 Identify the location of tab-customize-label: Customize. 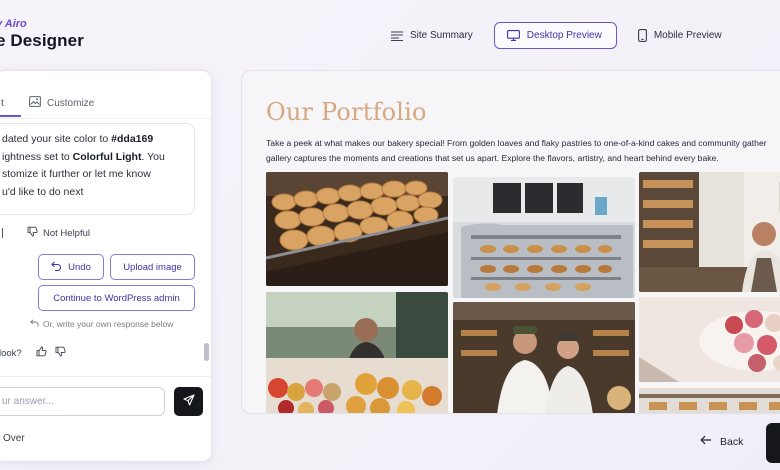
(71, 103).